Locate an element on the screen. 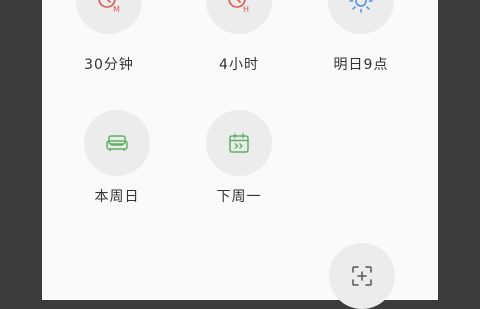  sun-icon is located at coordinates (361, 7).